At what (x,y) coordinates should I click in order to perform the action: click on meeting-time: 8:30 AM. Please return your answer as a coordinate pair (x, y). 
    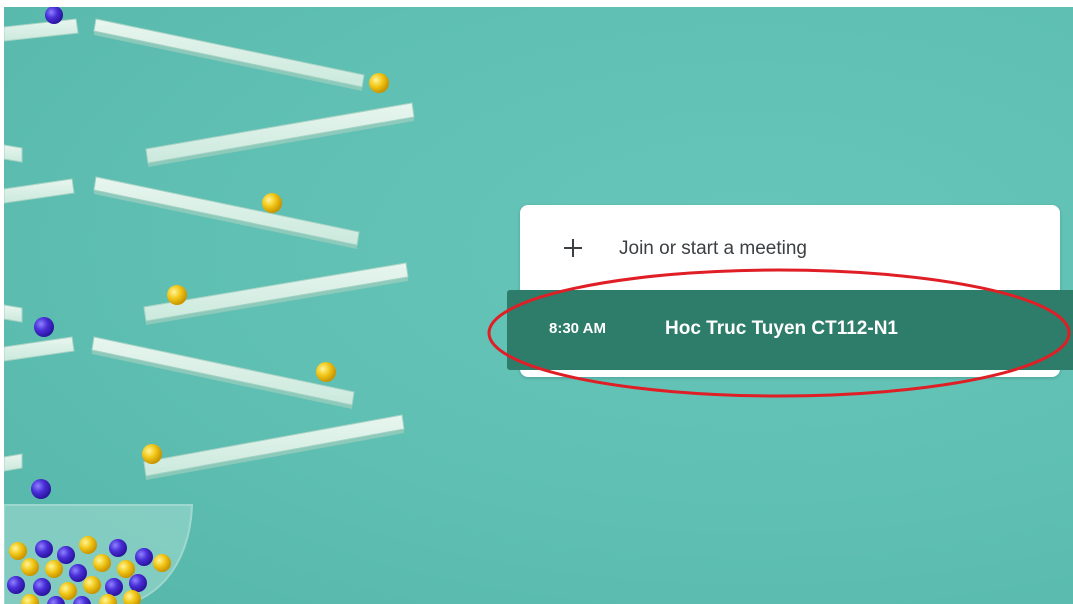
    Looking at the image, I should click on (577, 328).